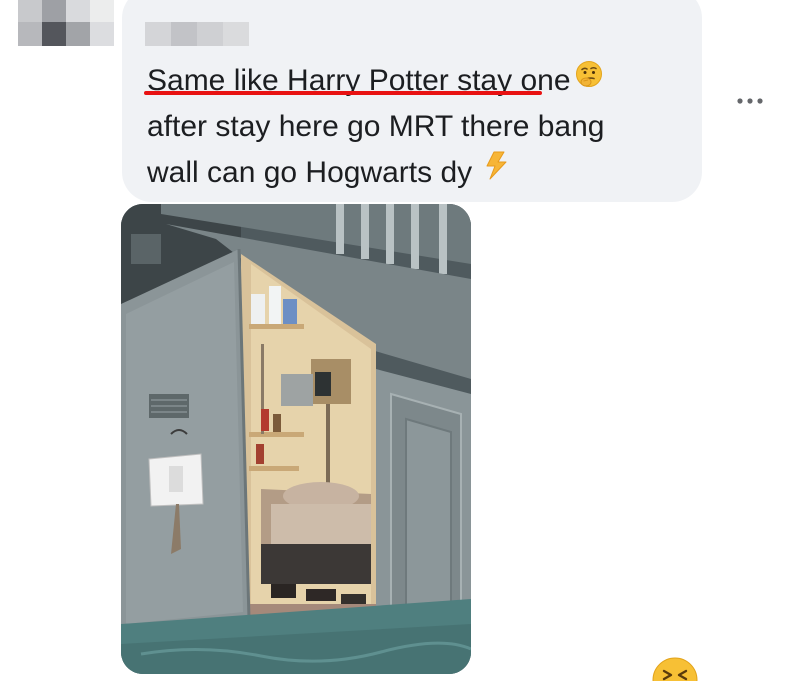  I want to click on comment-line-2: after stay here go MRT there bang, so click(376, 126).